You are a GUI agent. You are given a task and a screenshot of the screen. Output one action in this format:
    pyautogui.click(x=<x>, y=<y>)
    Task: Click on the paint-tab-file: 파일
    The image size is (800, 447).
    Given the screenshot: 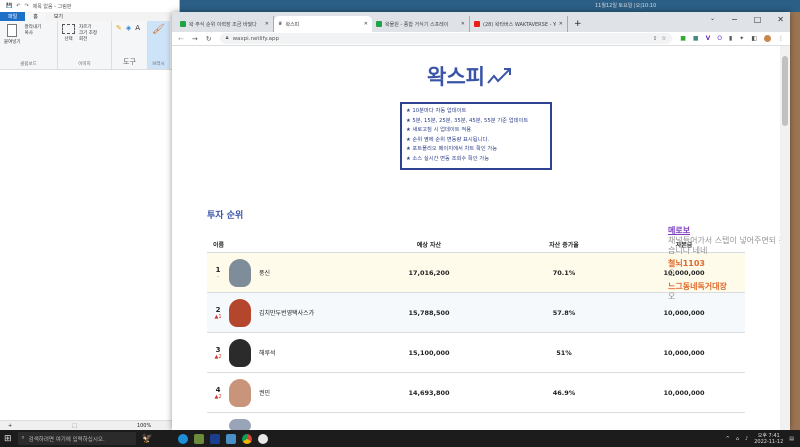 What is the action you would take?
    pyautogui.click(x=13, y=16)
    